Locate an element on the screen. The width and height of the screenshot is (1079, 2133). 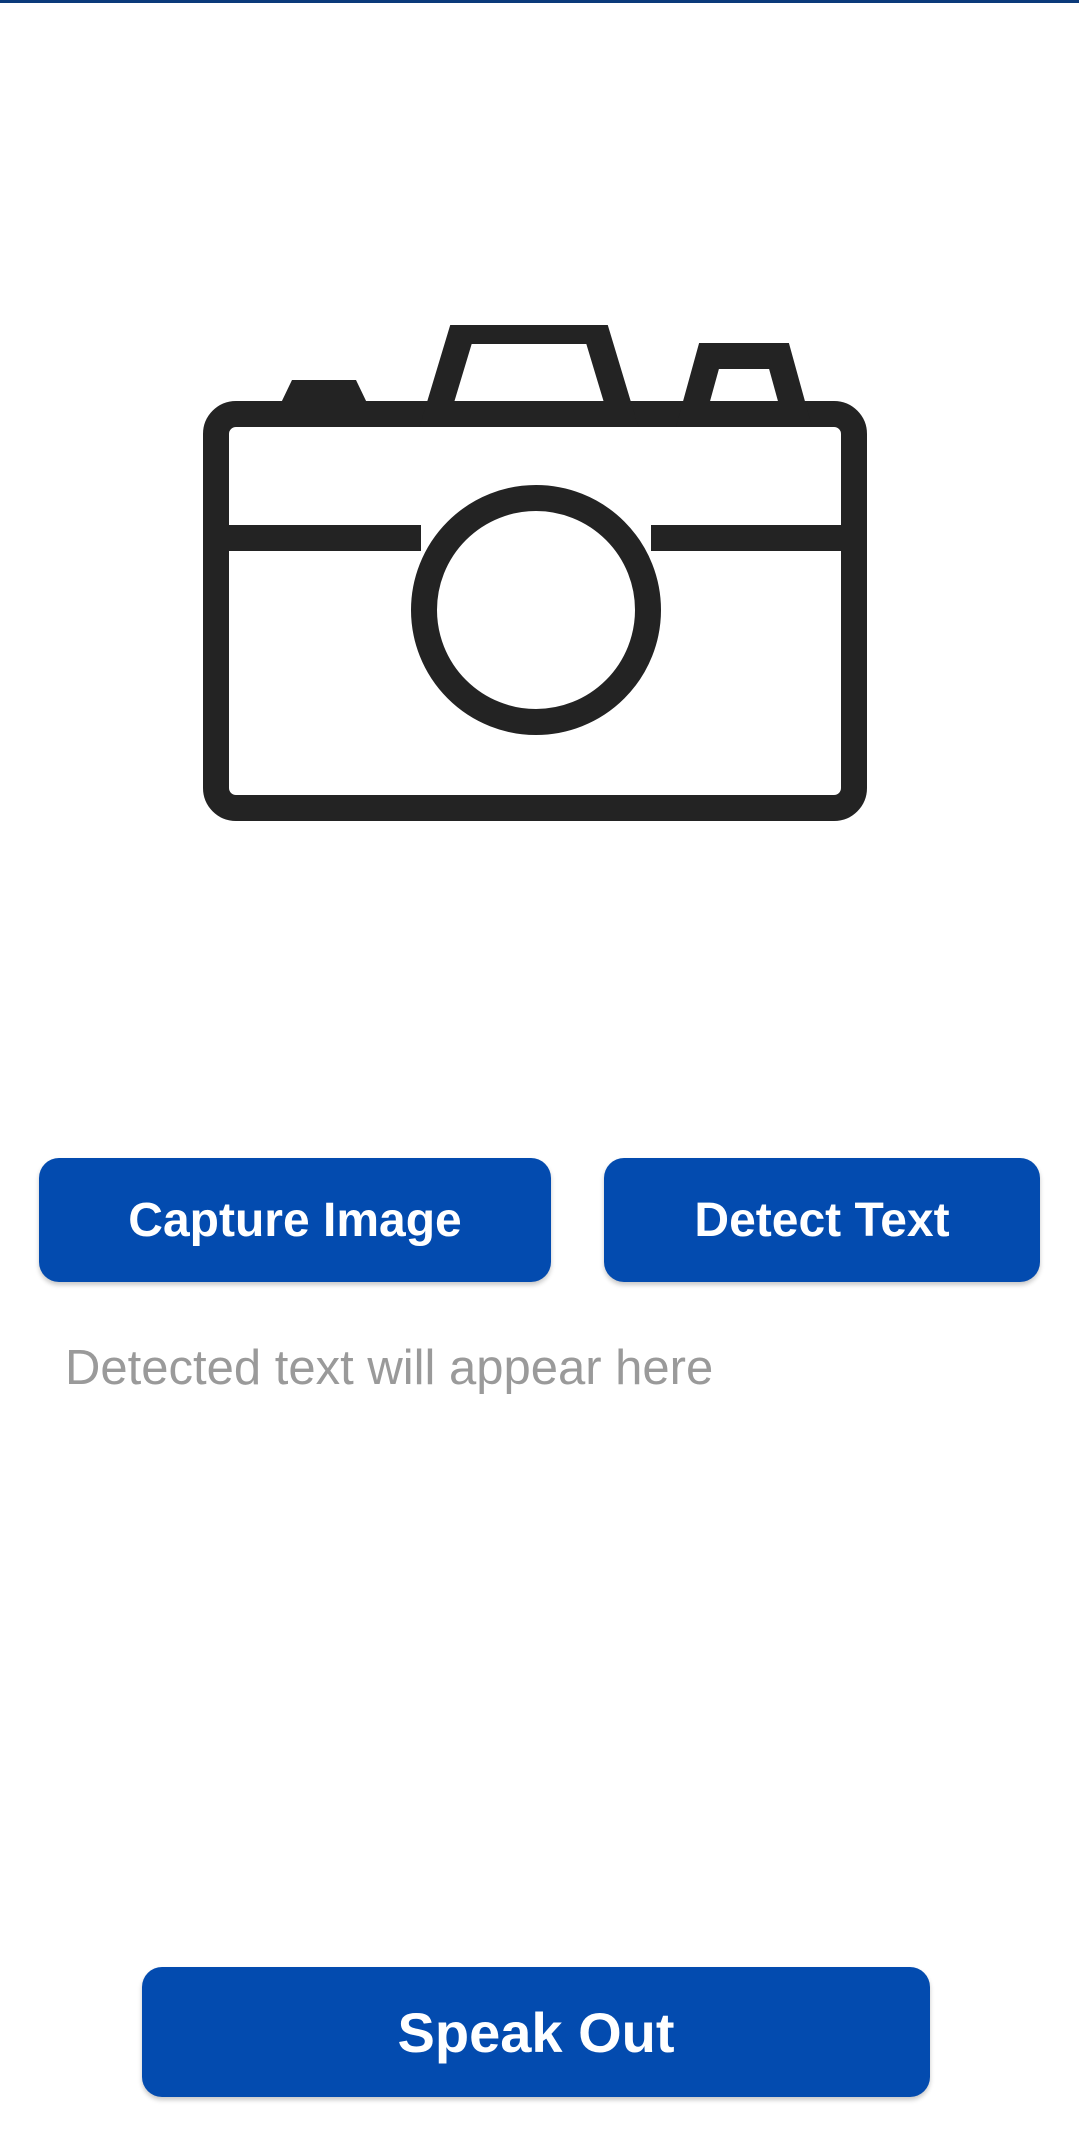
camera-icon is located at coordinates (535, 573).